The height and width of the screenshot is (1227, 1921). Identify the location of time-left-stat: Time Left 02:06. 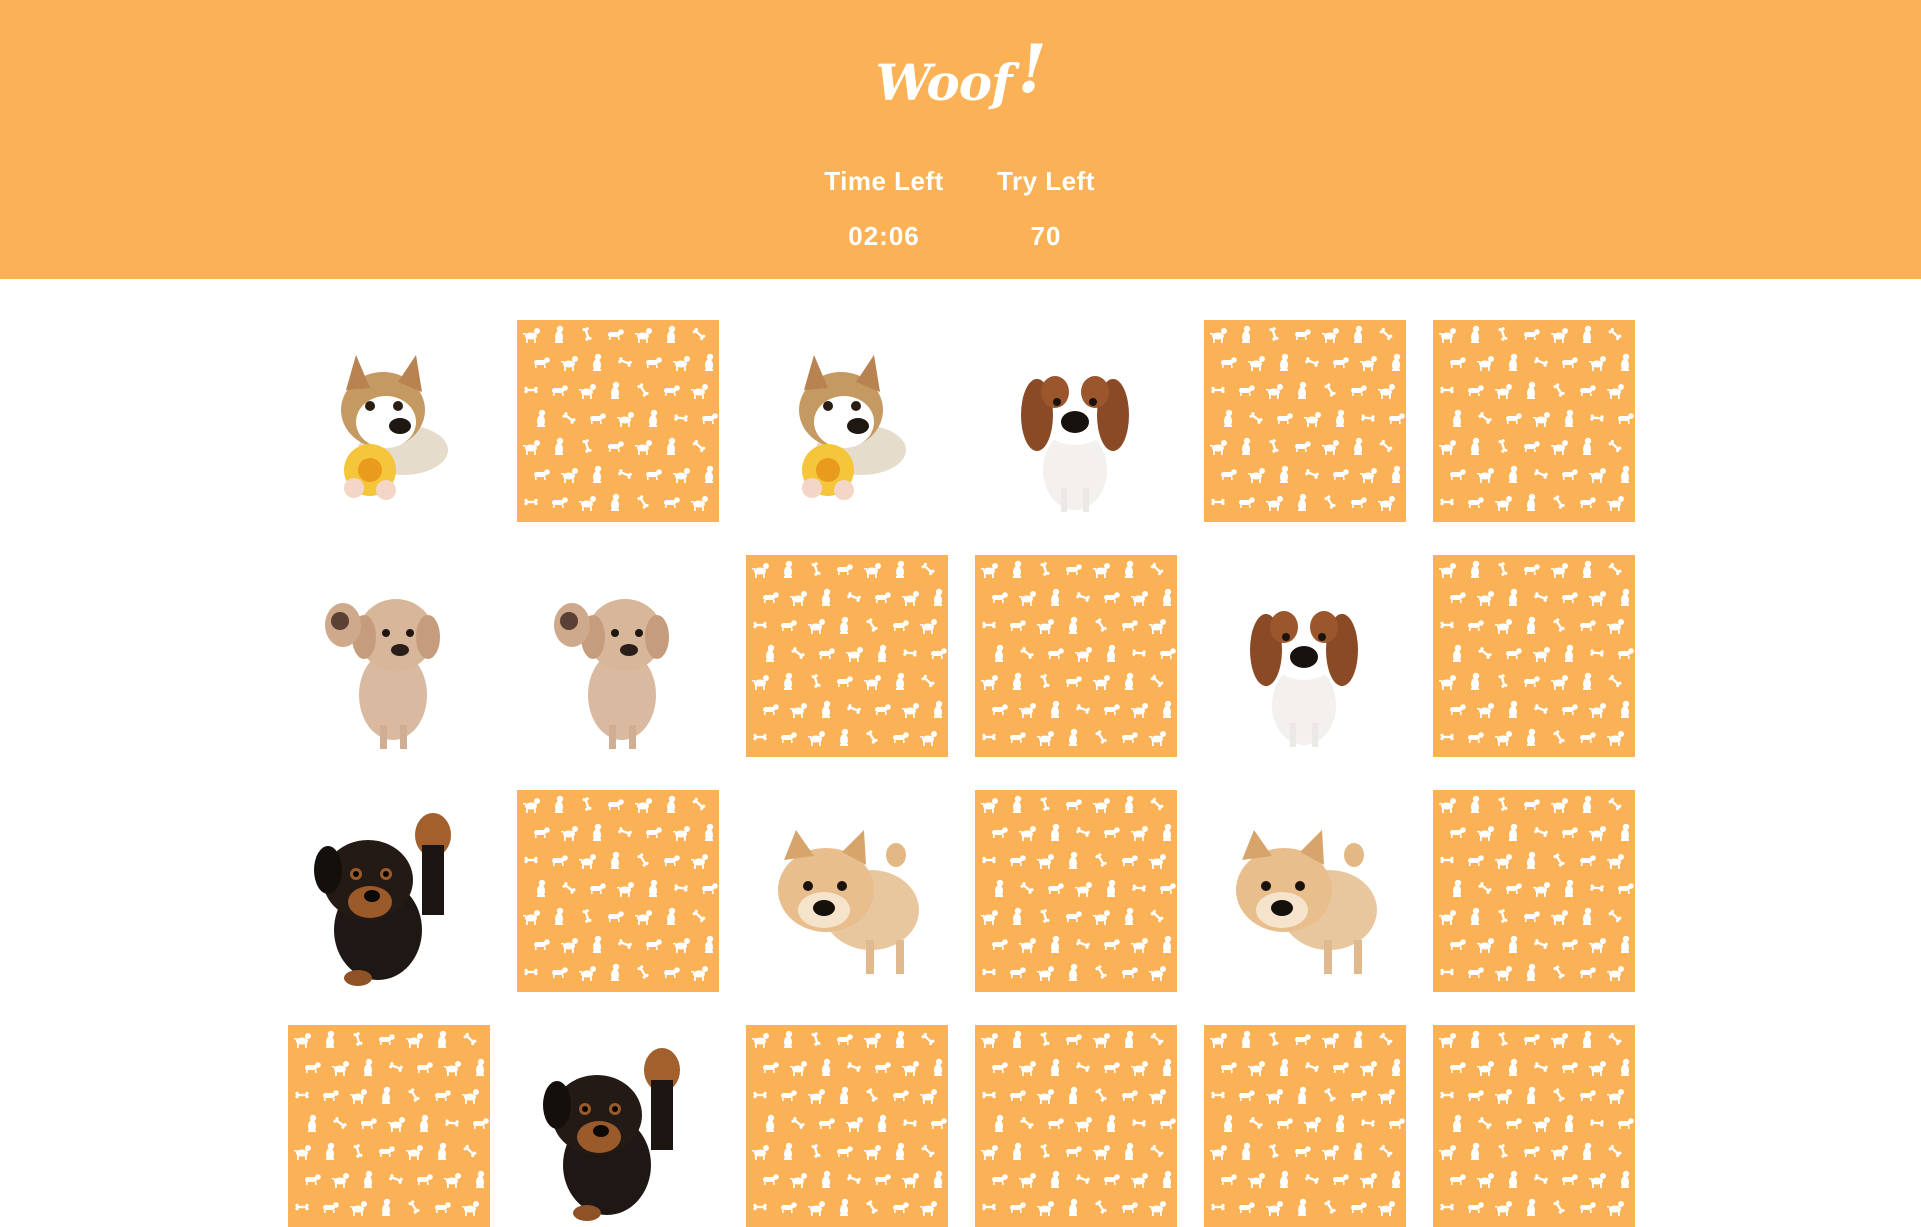
(884, 209).